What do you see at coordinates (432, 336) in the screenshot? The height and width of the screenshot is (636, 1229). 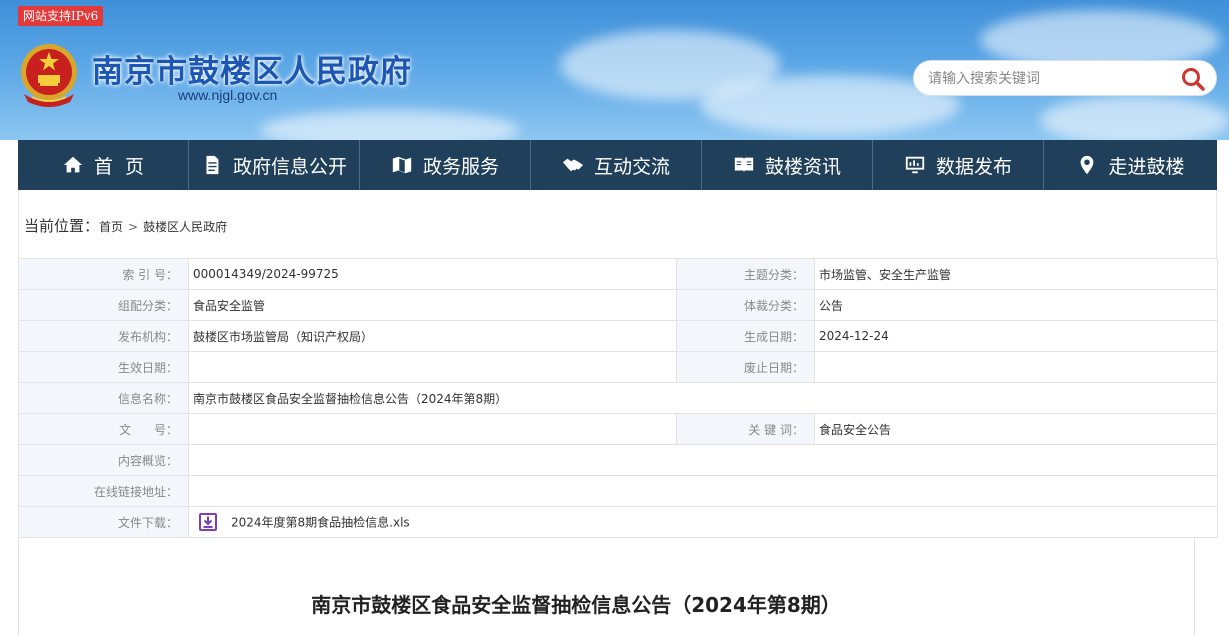 I see `publisher-value: 鼓楼区市场监管局（知识产权局）` at bounding box center [432, 336].